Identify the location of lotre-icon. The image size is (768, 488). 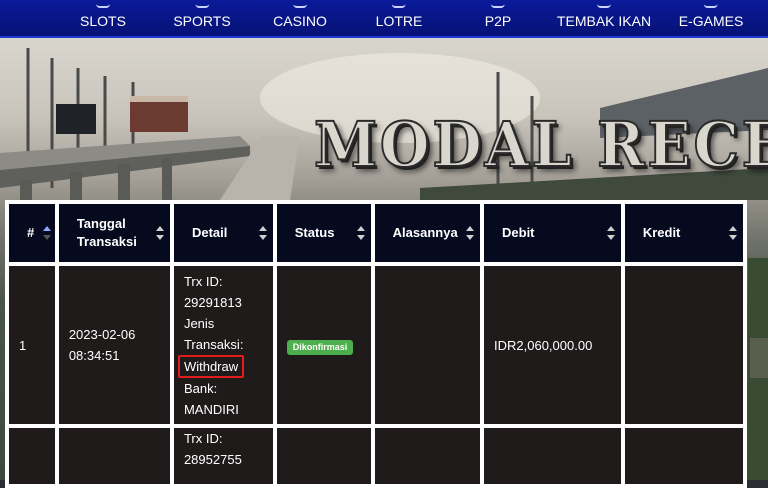
(399, 4).